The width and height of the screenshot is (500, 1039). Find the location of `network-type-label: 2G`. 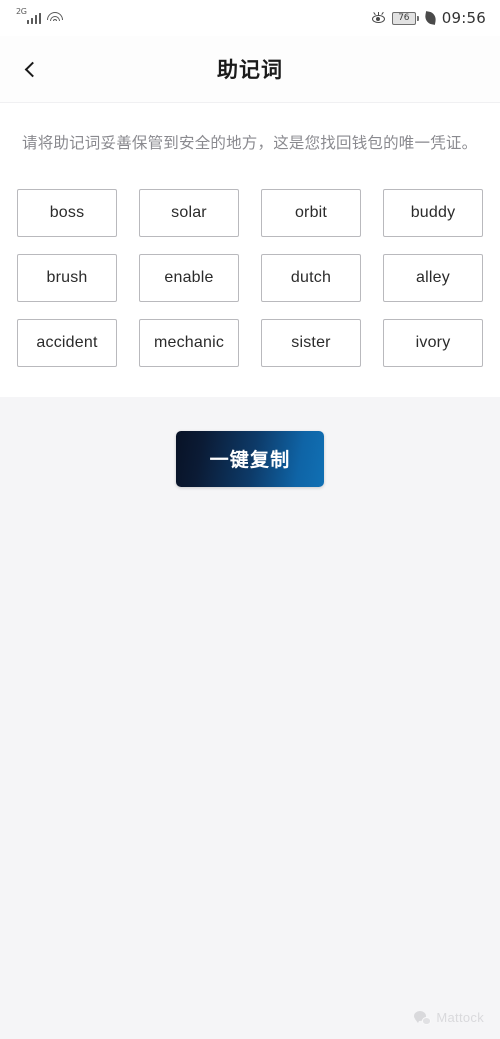

network-type-label: 2G is located at coordinates (21, 11).